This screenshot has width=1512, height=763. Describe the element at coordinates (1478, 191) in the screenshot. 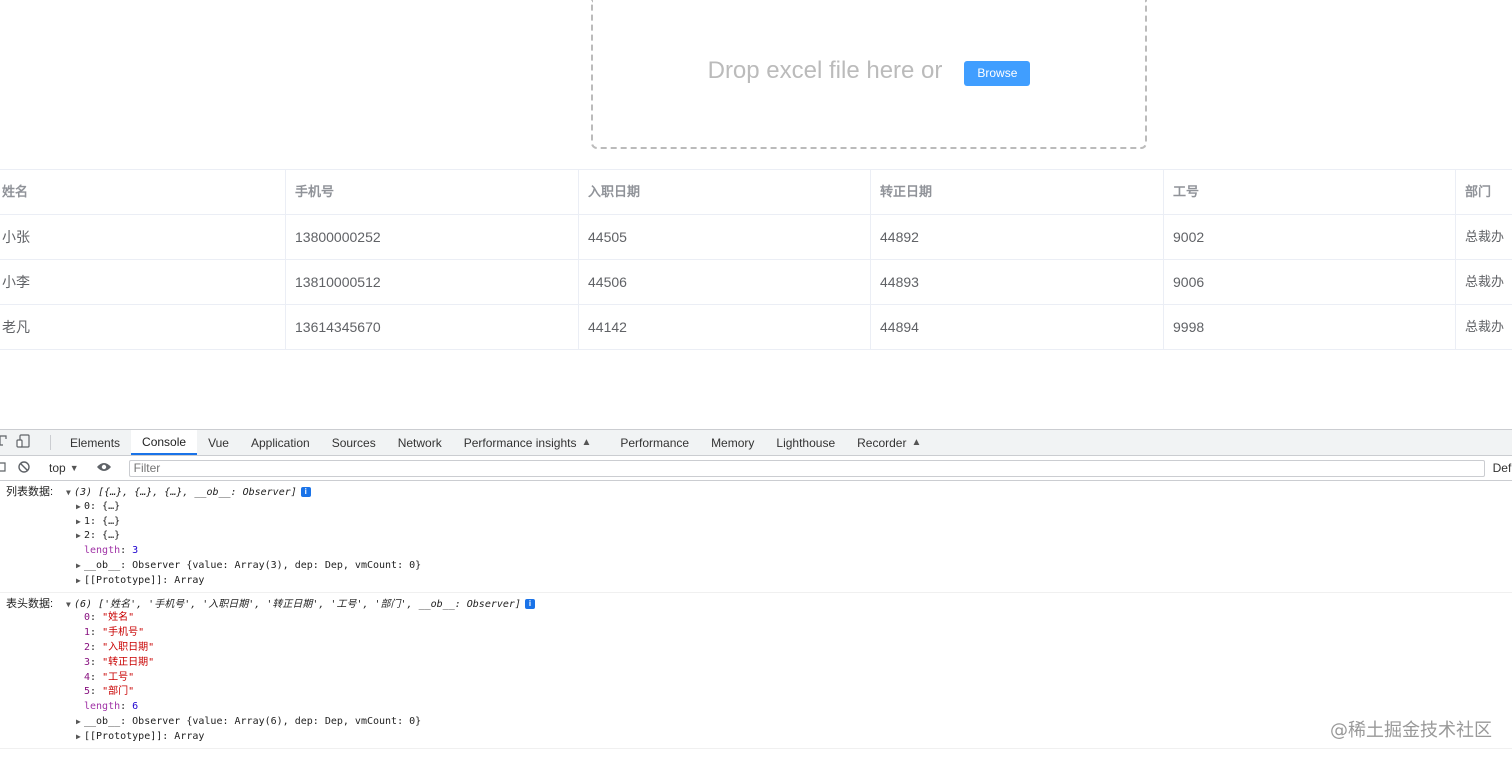

I see `table-header-cell: 部门` at that location.